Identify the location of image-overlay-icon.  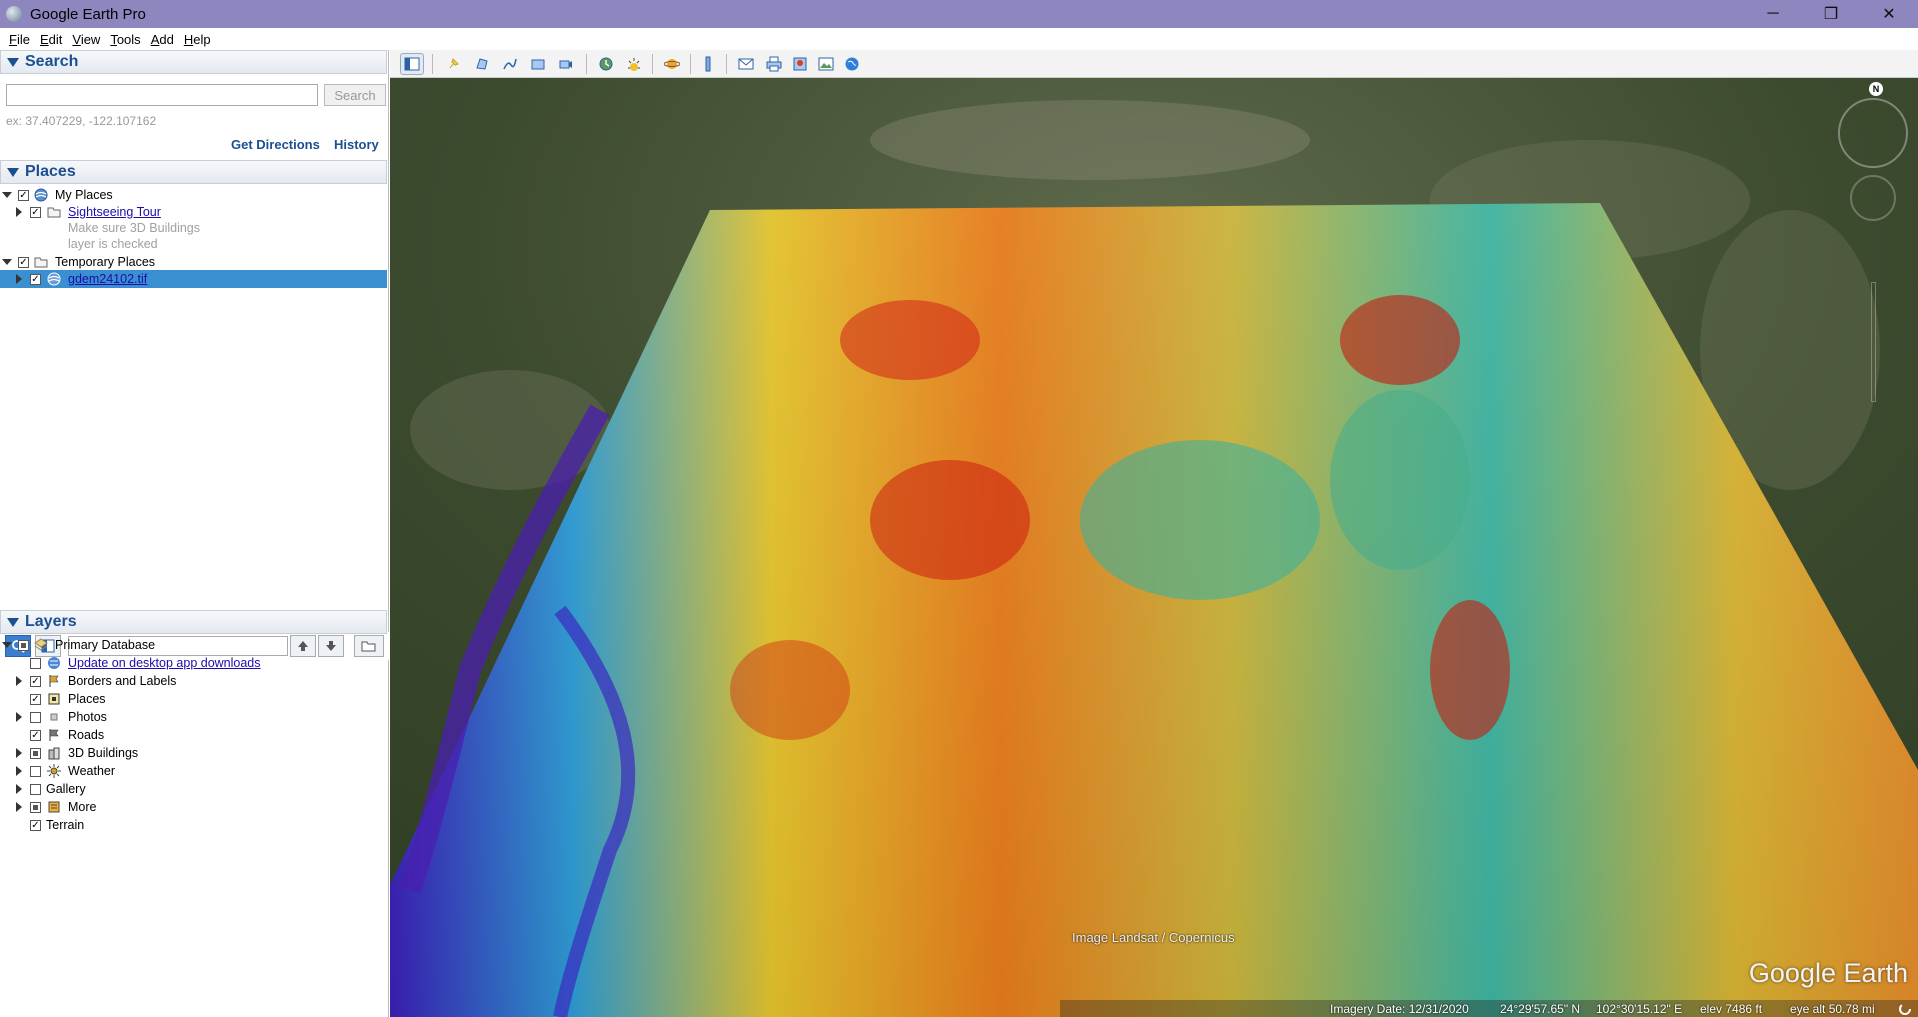
(538, 64).